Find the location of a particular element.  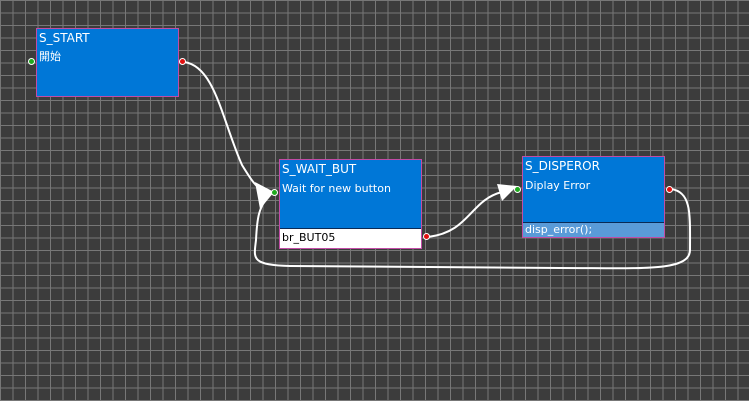

branch-condition-field: br_BUT05 is located at coordinates (350, 238).